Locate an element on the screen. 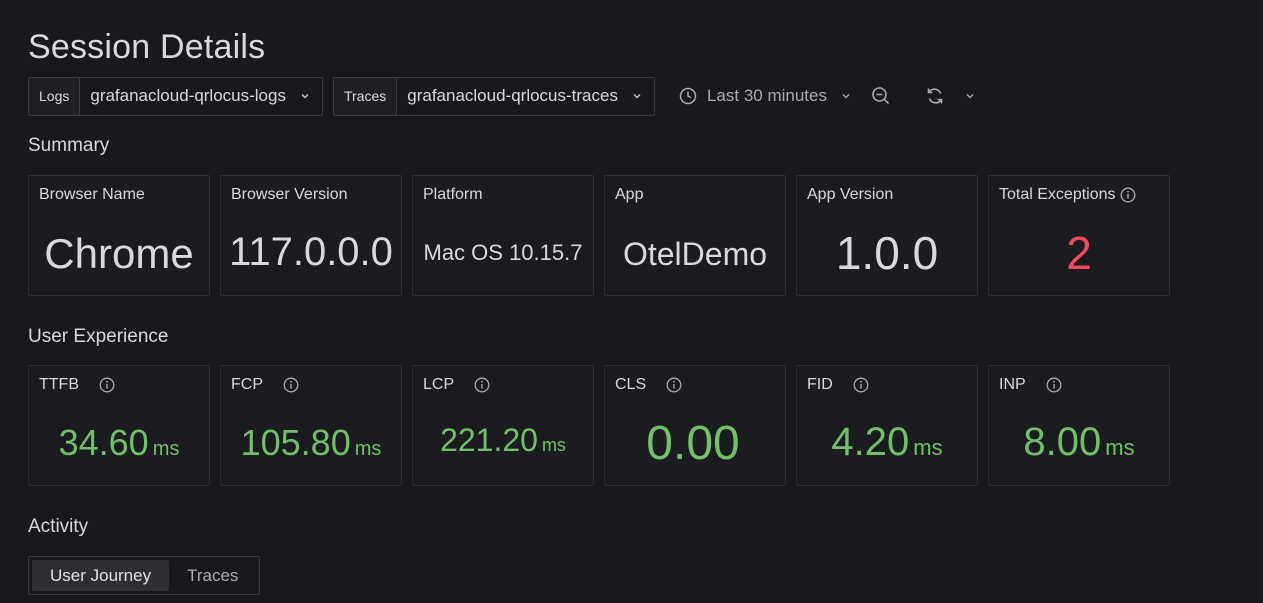  refresh-interval-dropdown is located at coordinates (970, 96).